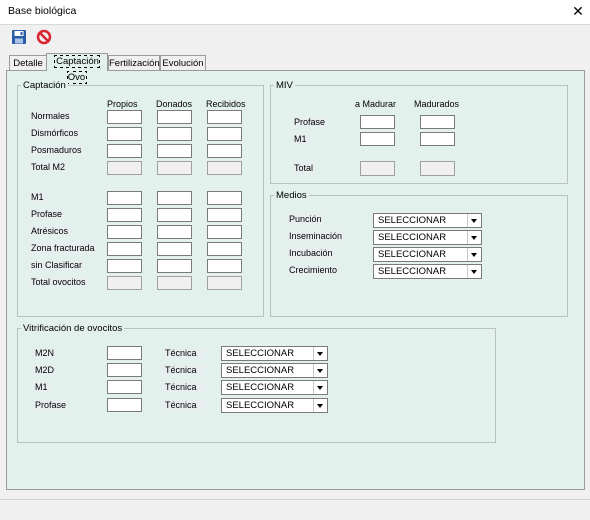  I want to click on status-bar, so click(295, 509).